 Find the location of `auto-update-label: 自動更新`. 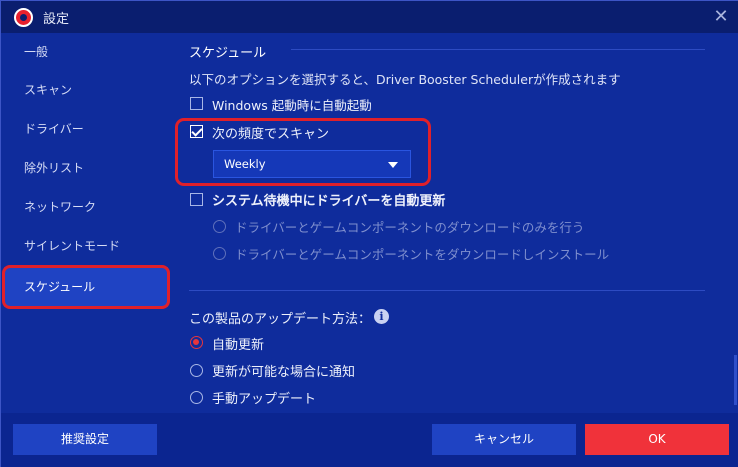

auto-update-label: 自動更新 is located at coordinates (238, 345).